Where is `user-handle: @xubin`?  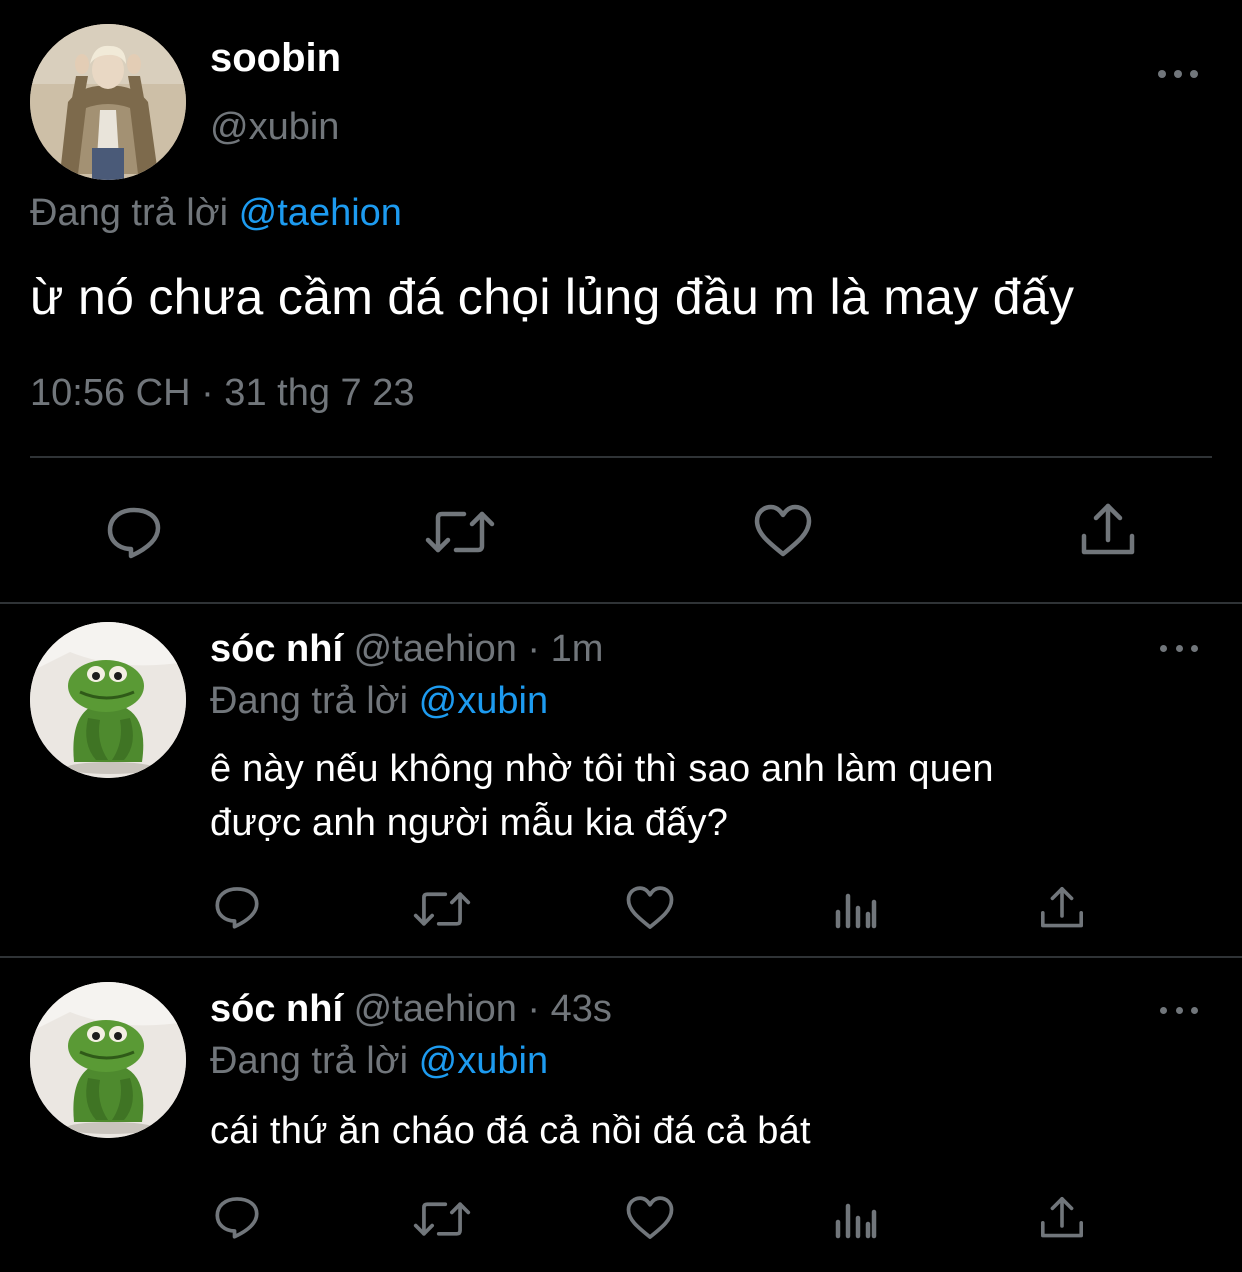
user-handle: @xubin is located at coordinates (274, 127).